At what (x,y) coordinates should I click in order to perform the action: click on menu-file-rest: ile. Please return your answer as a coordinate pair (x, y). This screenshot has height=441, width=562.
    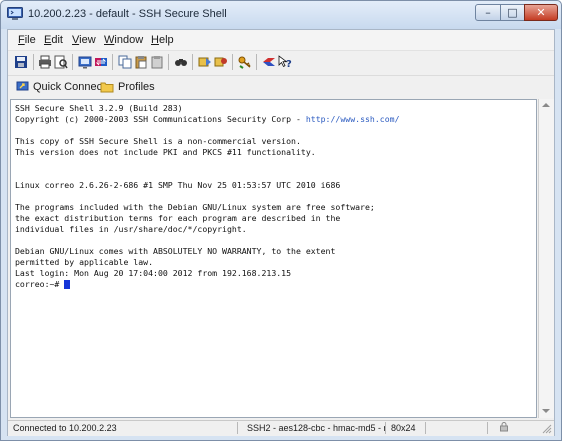
    Looking at the image, I should click on (30, 40).